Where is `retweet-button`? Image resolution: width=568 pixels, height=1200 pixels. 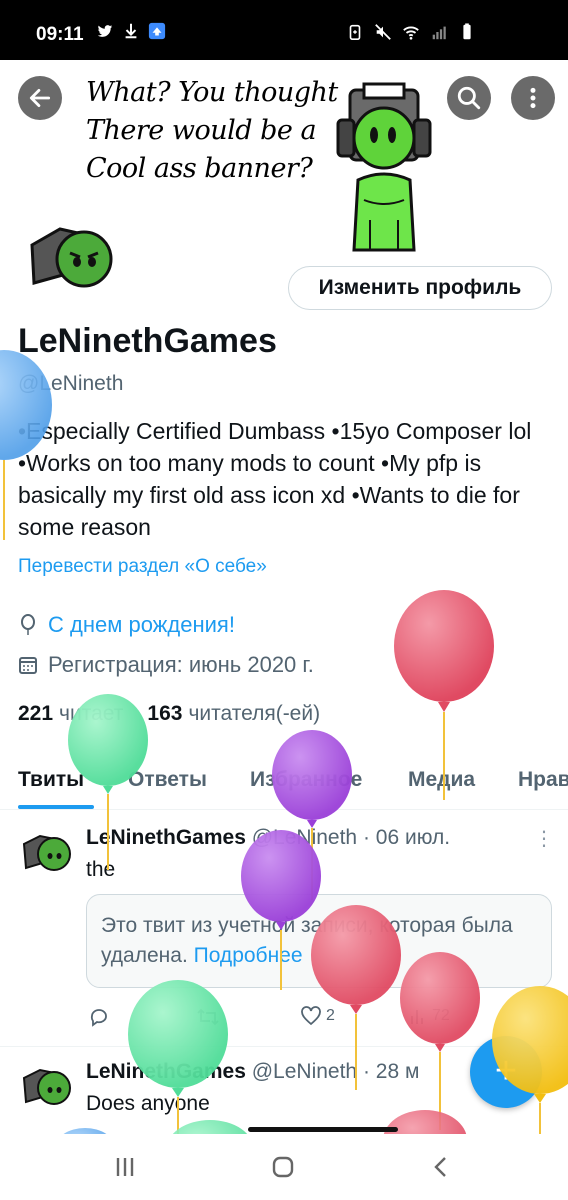 retweet-button is located at coordinates (208, 1017).